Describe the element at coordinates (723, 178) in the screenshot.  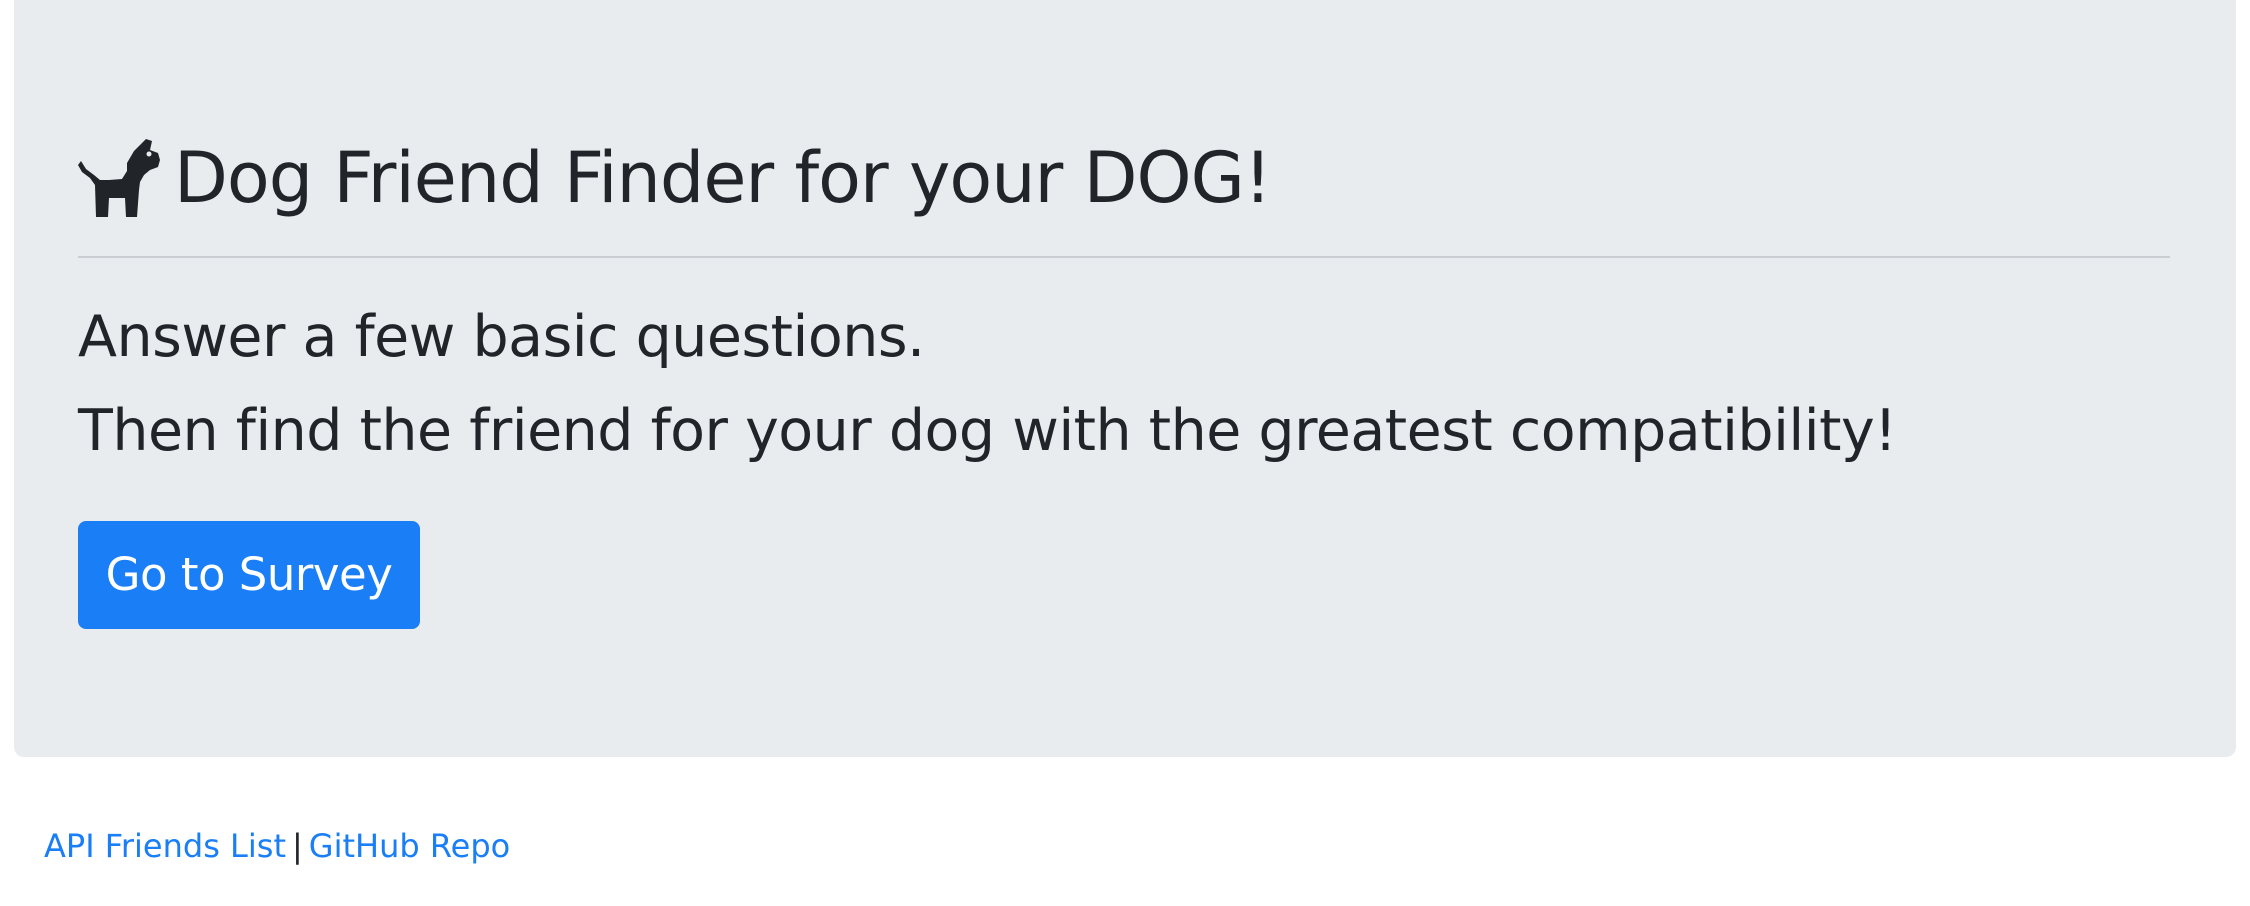
I see `page-title-text: Dog Friend Finder for your DOG!` at that location.